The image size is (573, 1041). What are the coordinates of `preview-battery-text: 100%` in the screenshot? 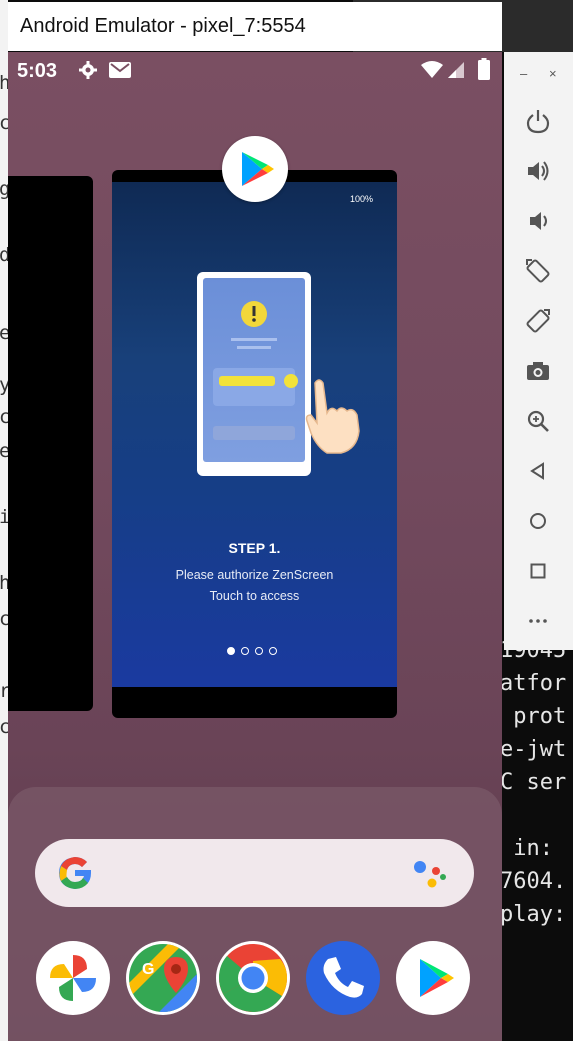 It's located at (361, 199).